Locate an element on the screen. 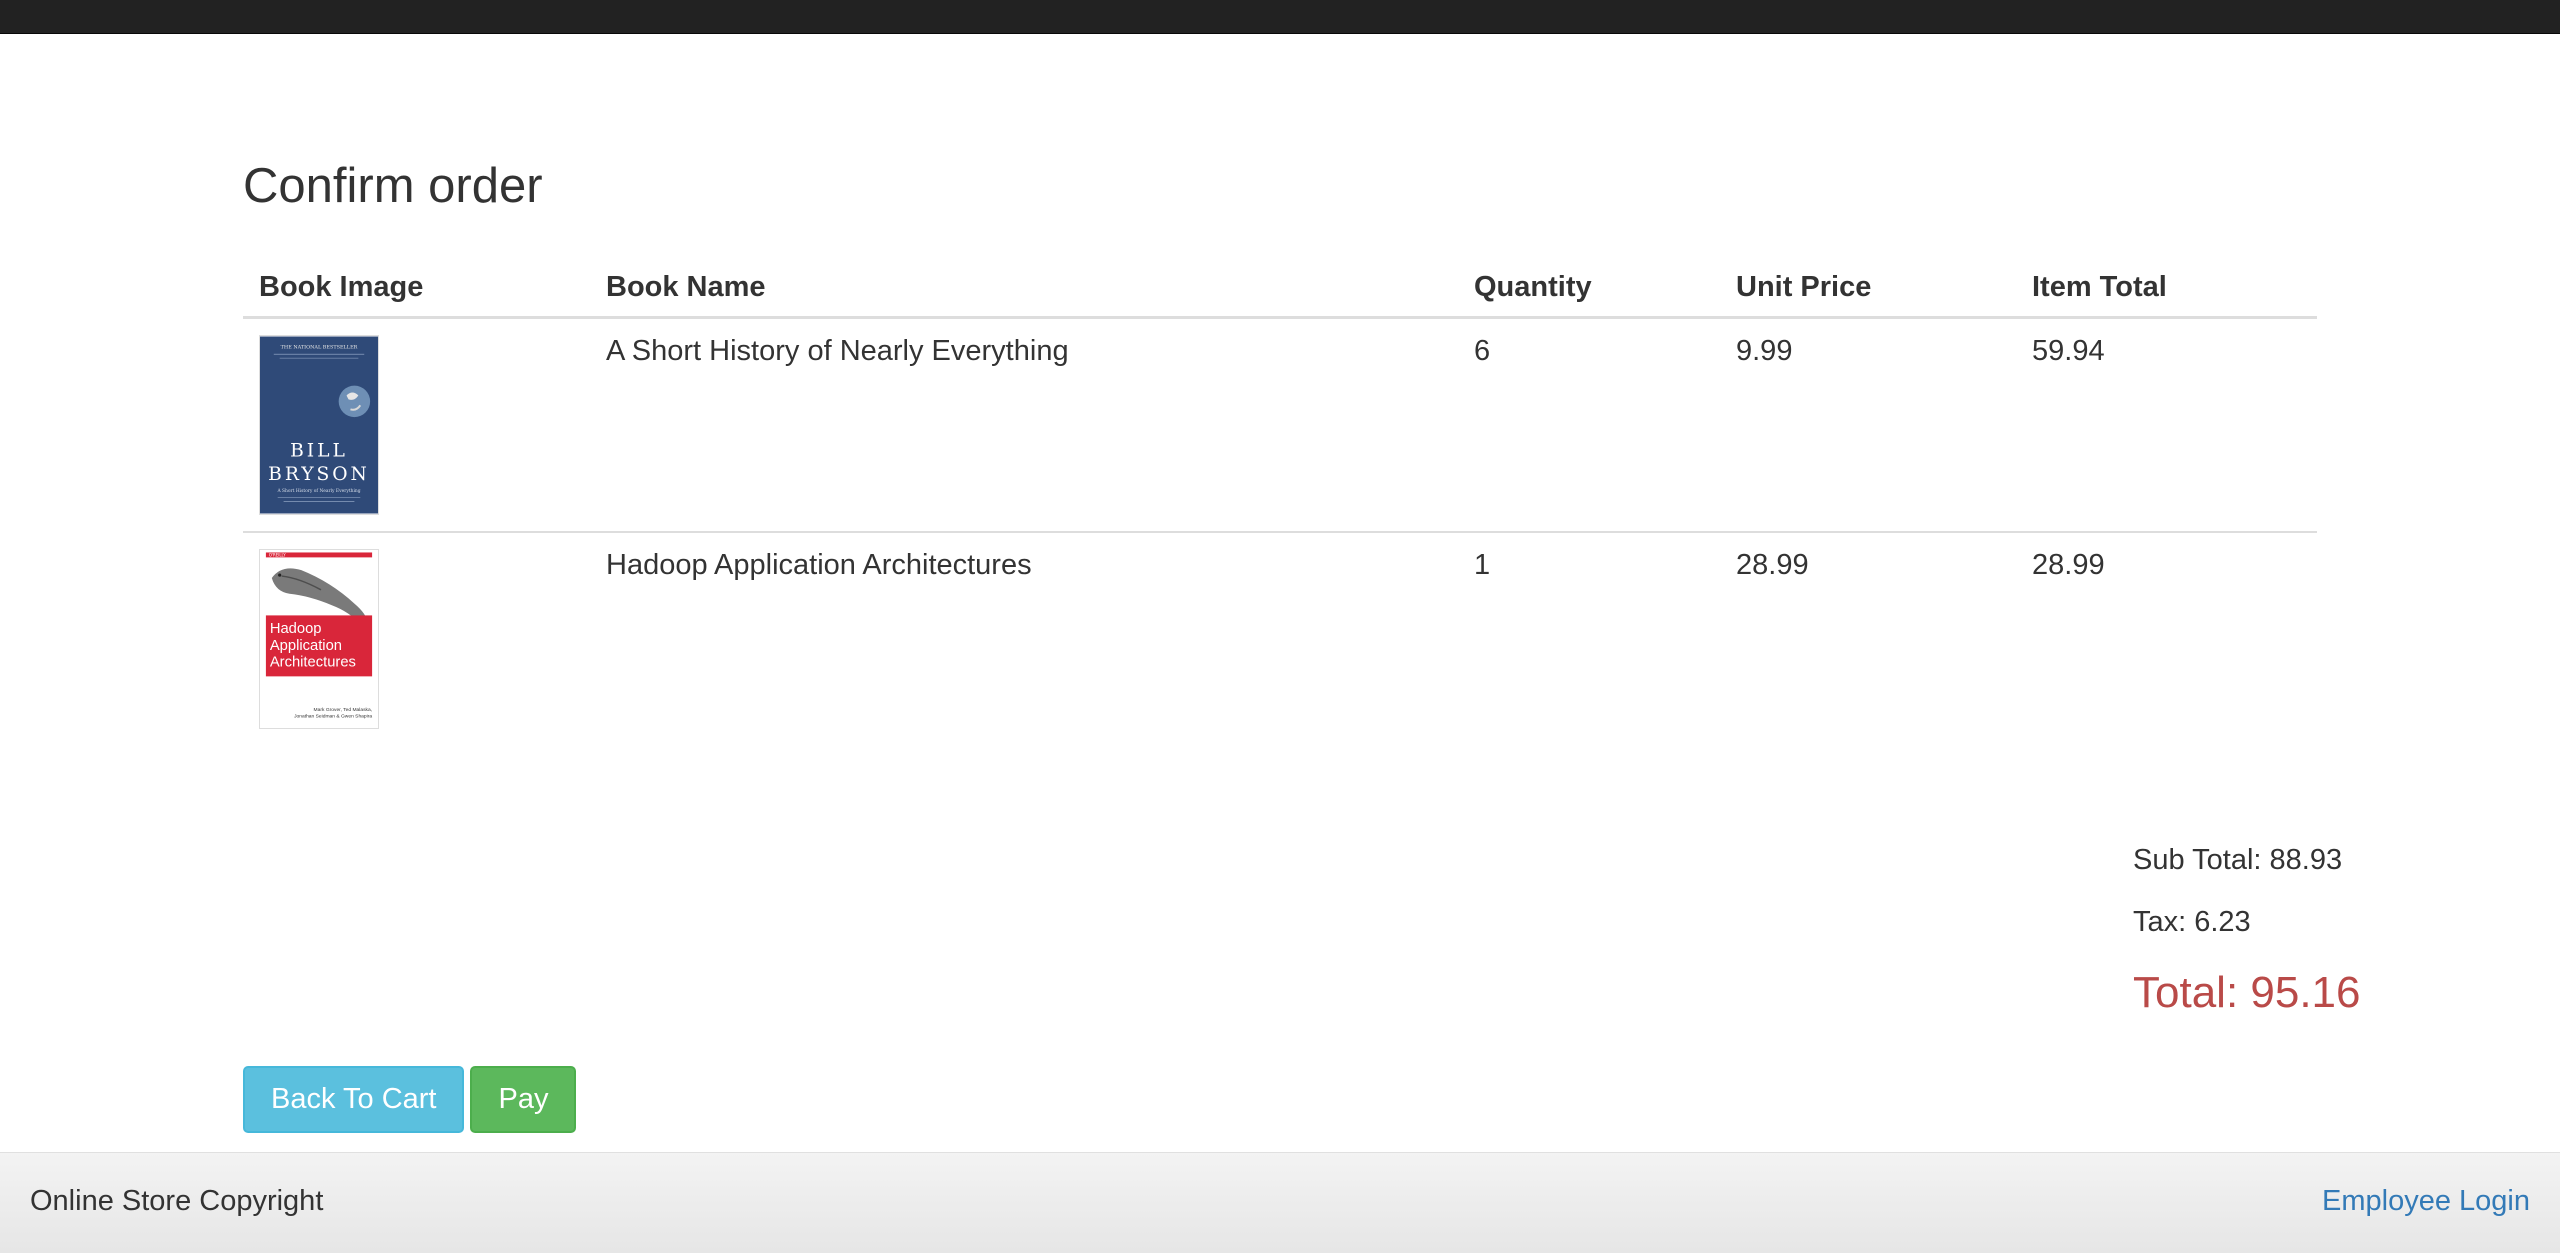 The width and height of the screenshot is (2560, 1253). order-summary: Sub Total: 88.93 Tax: 6.23 Total: 95.16 is located at coordinates (2247, 931).